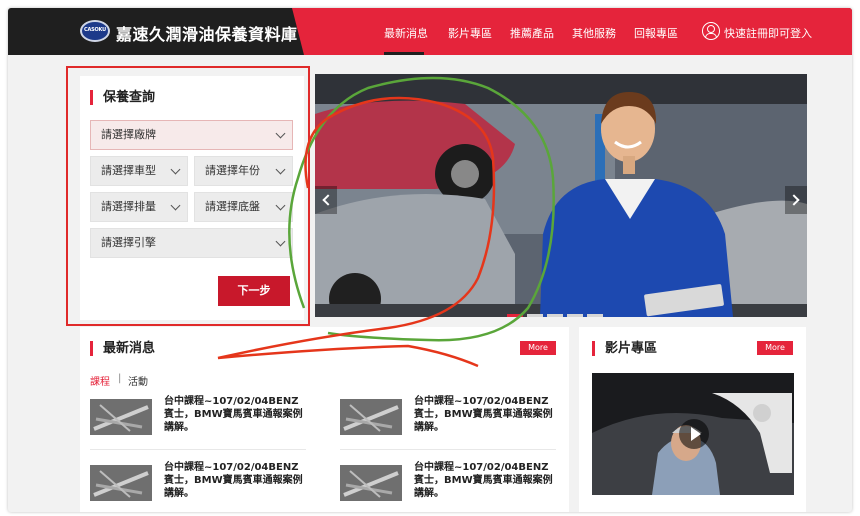 This screenshot has height=516, width=860. What do you see at coordinates (711, 31) in the screenshot?
I see `user-icon` at bounding box center [711, 31].